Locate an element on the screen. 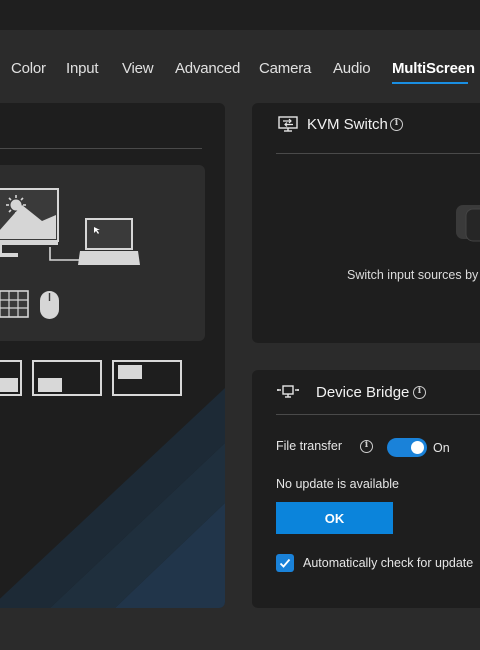 The height and width of the screenshot is (650, 480). kvm-description: Switch input sources by is located at coordinates (413, 275).